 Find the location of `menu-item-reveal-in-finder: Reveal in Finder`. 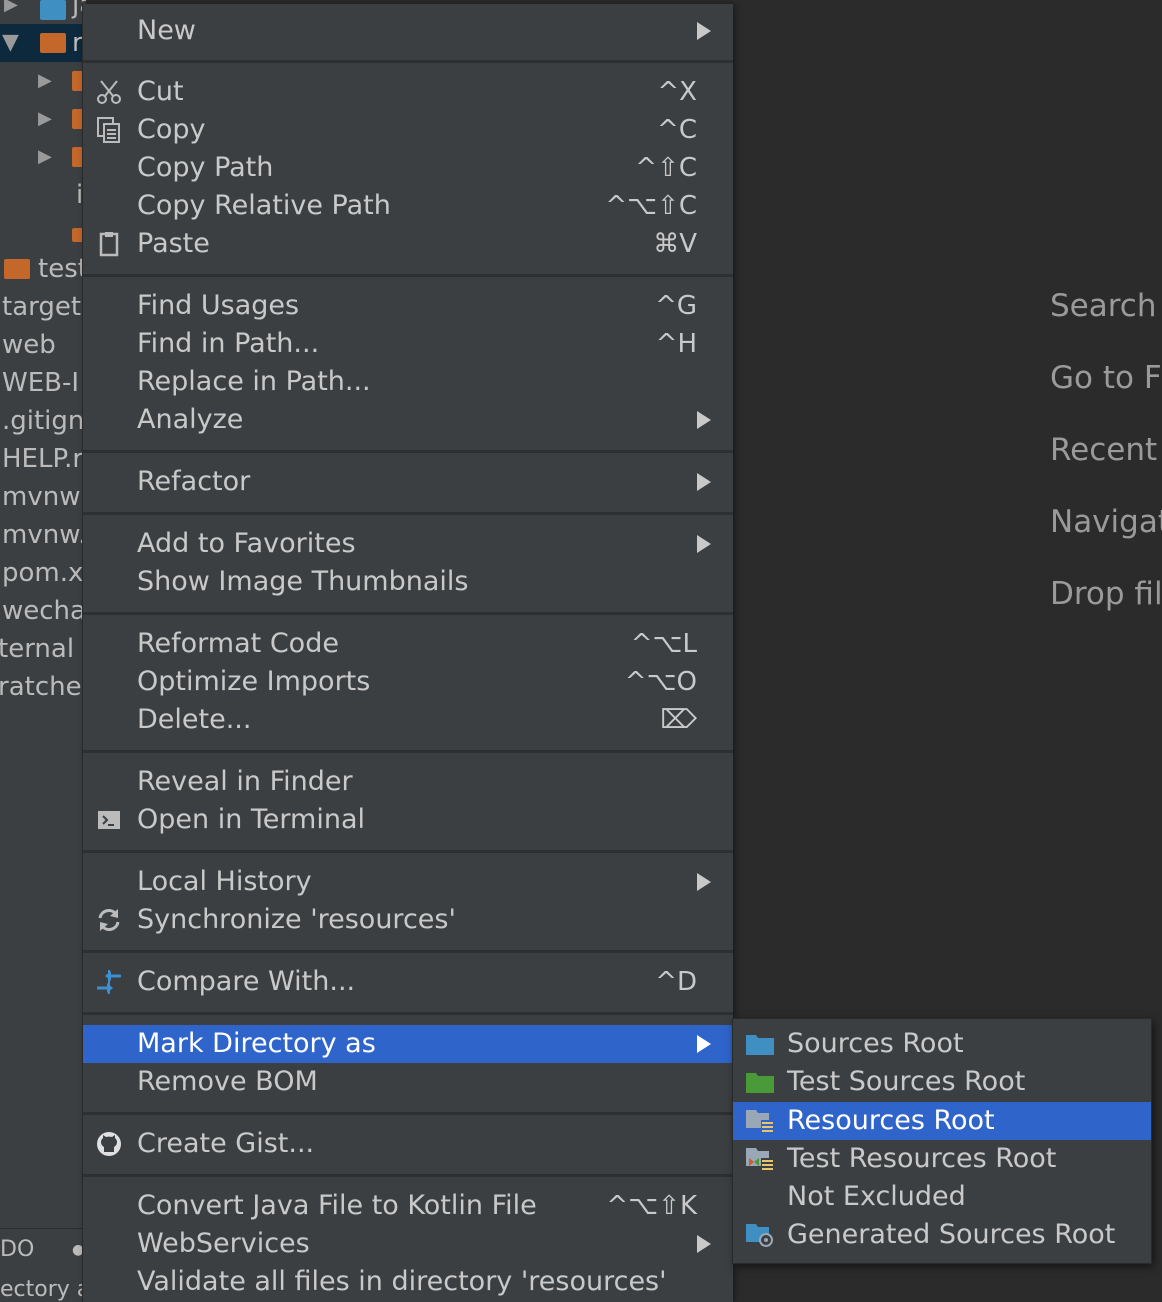

menu-item-reveal-in-finder: Reveal in Finder is located at coordinates (408, 782).